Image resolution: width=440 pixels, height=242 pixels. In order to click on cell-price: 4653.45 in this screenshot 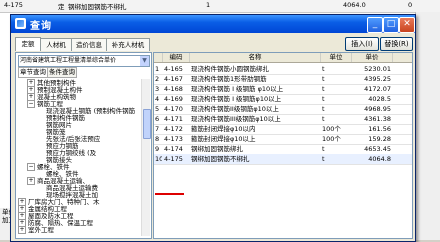, I will do `click(377, 149)`.